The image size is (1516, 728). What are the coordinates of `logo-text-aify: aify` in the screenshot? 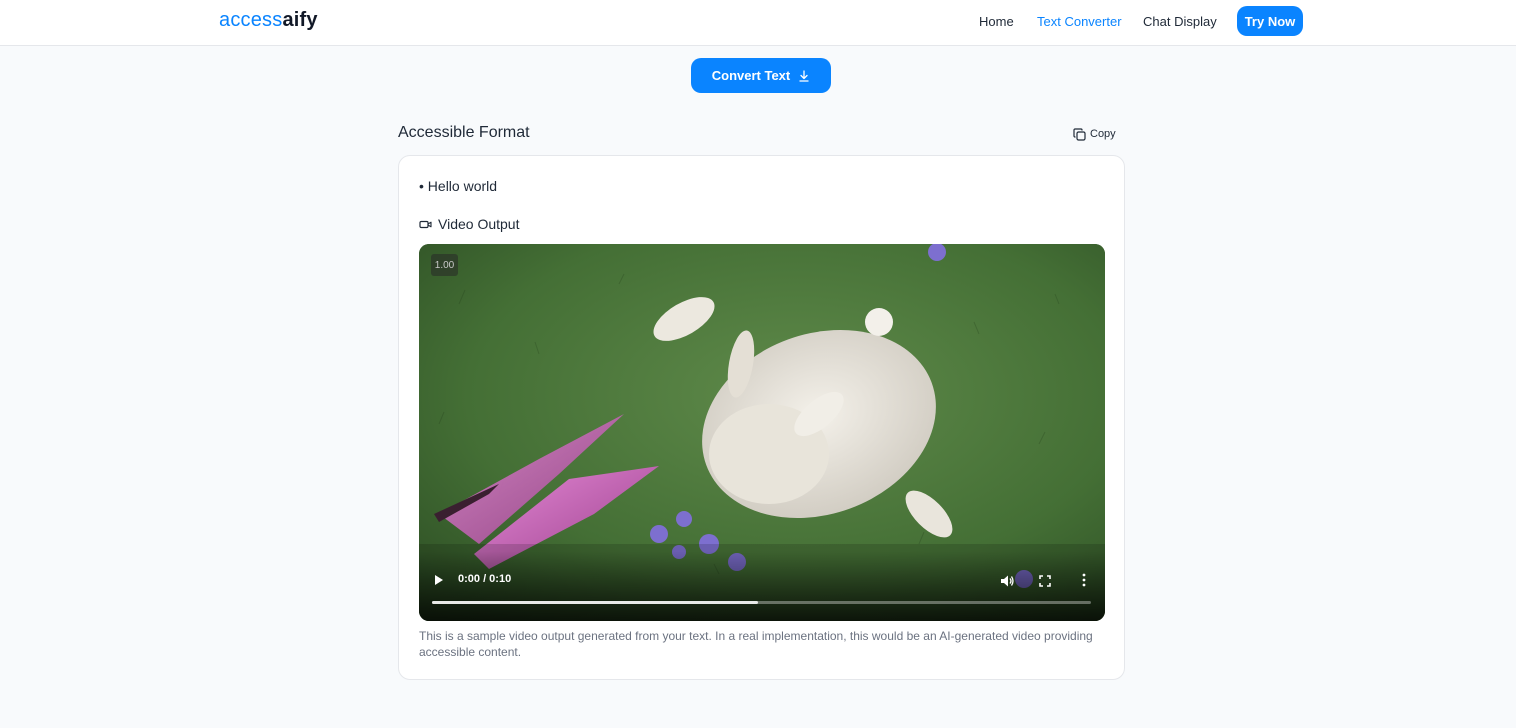 It's located at (300, 20).